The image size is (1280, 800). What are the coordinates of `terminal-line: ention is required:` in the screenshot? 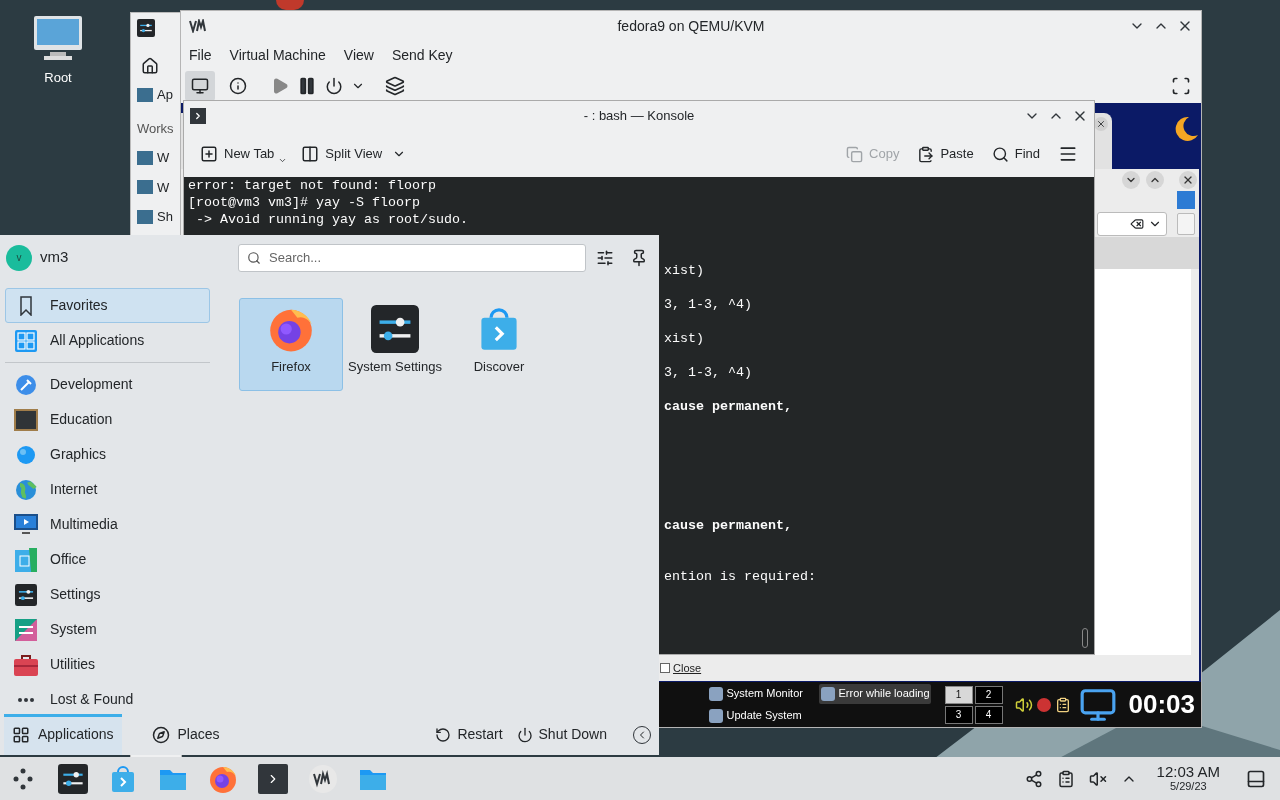 It's located at (740, 576).